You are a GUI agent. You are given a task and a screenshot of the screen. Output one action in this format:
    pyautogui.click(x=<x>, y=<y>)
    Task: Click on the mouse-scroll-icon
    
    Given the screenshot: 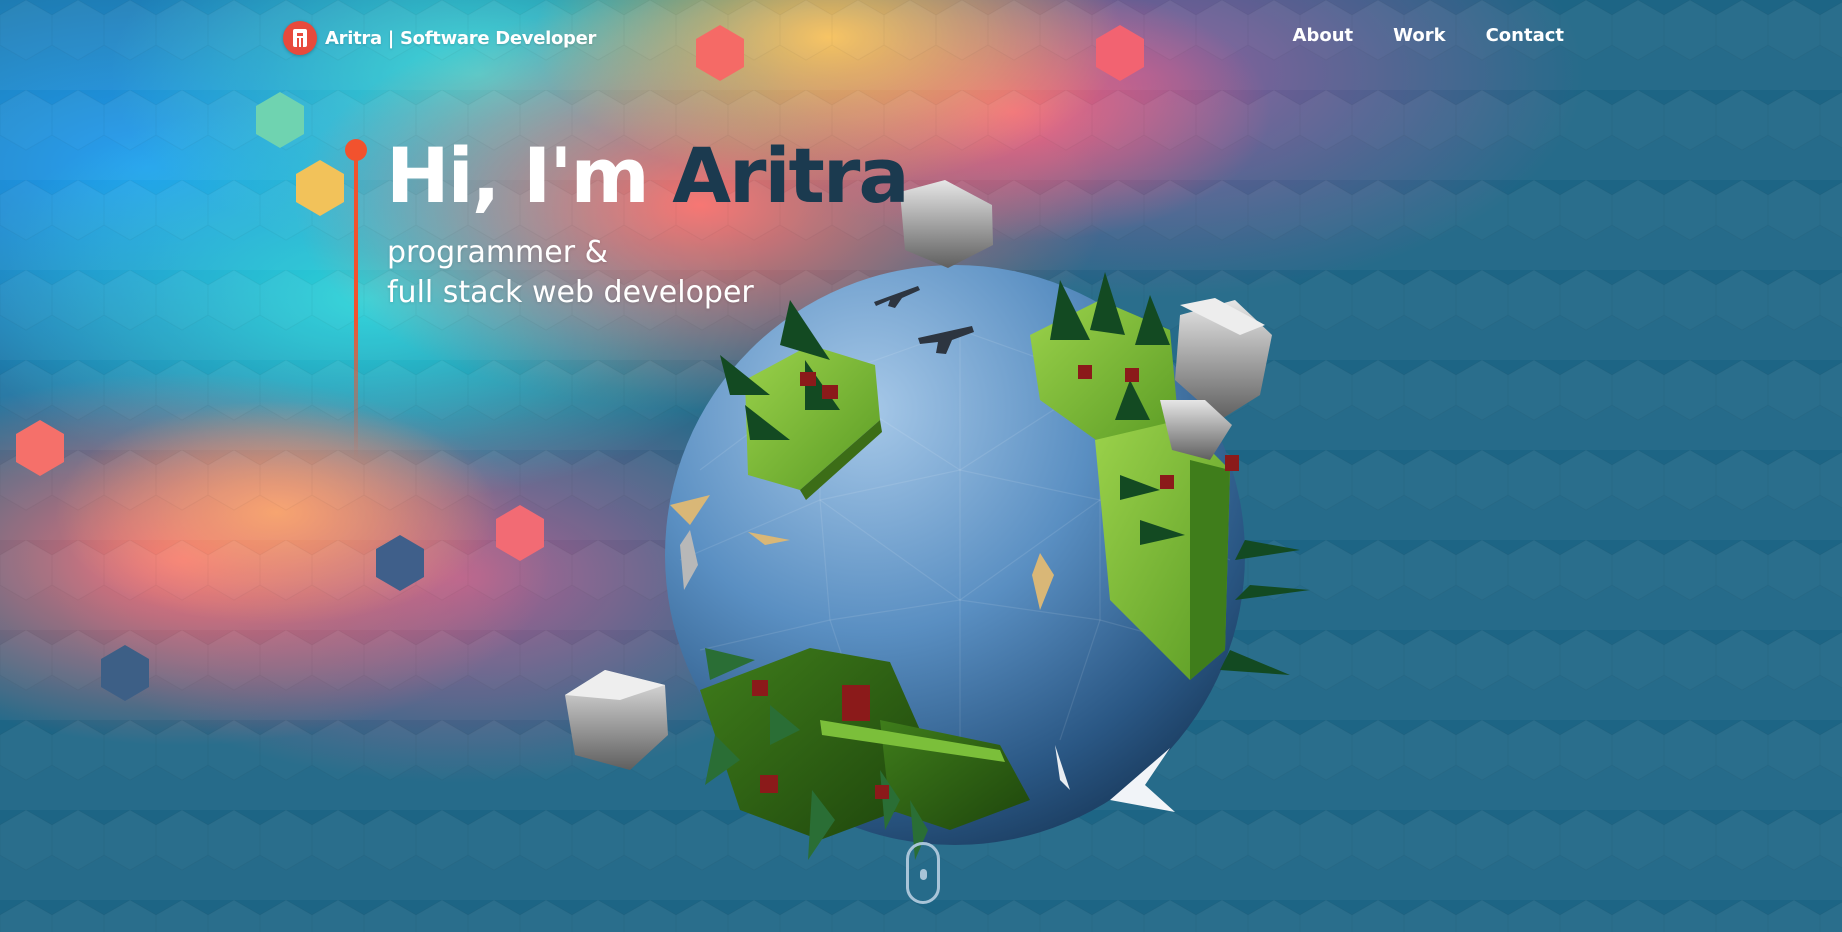 What is the action you would take?
    pyautogui.click(x=923, y=873)
    